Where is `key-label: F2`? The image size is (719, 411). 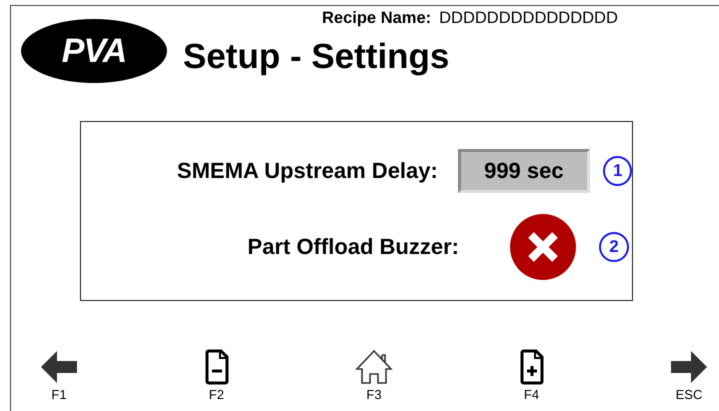
key-label: F2 is located at coordinates (216, 394).